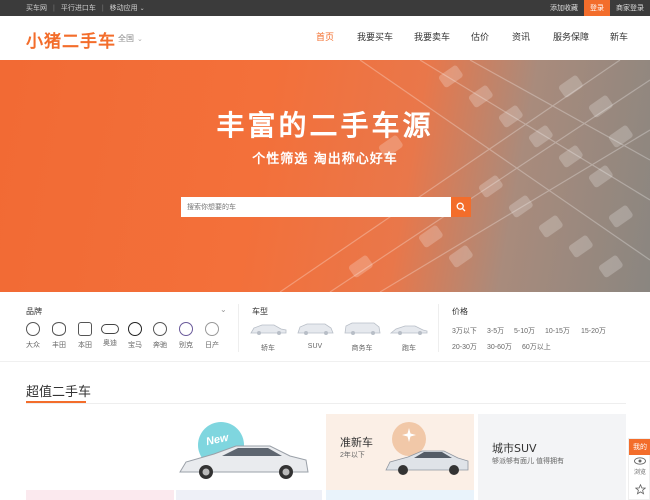 This screenshot has height=500, width=650. Describe the element at coordinates (34, 311) in the screenshot. I see `brand-title: 品牌` at that location.